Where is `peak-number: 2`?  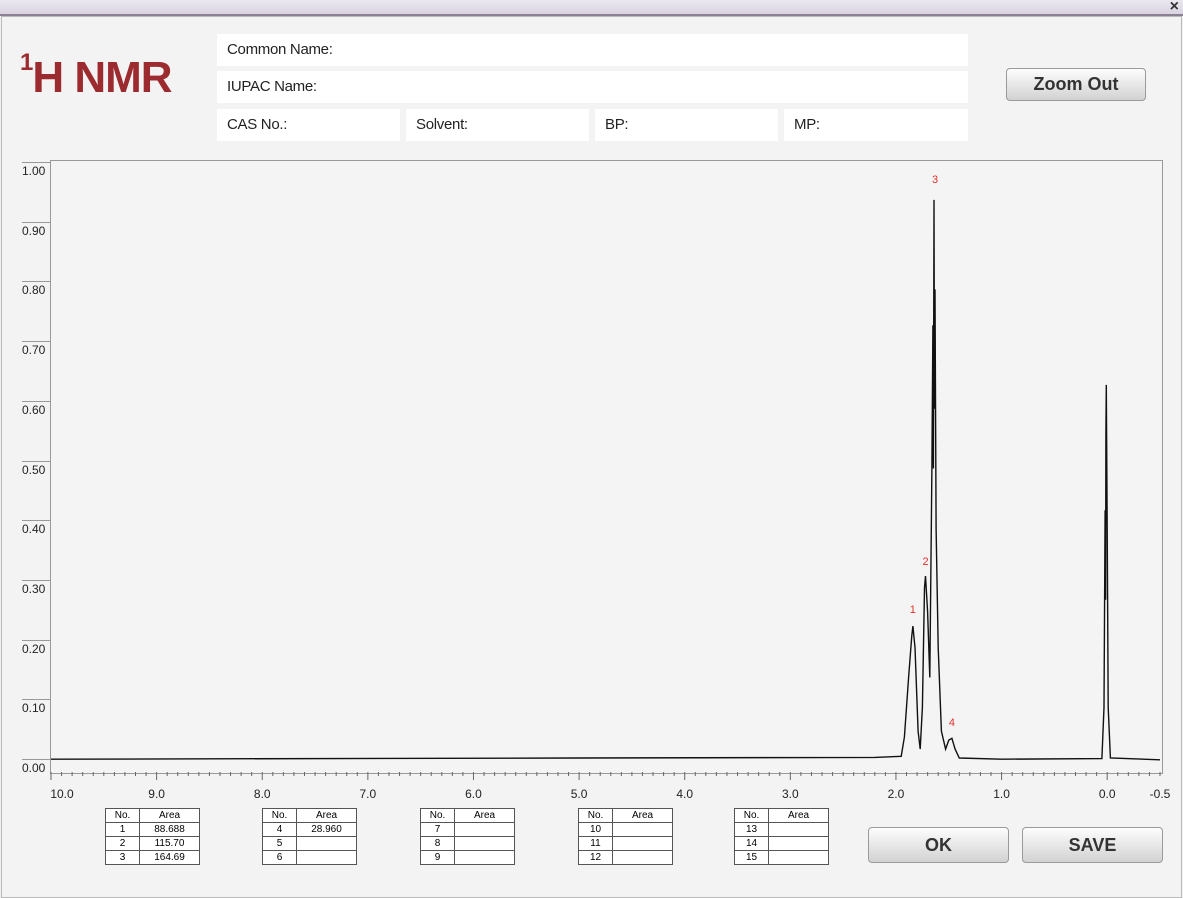 peak-number: 2 is located at coordinates (122, 843).